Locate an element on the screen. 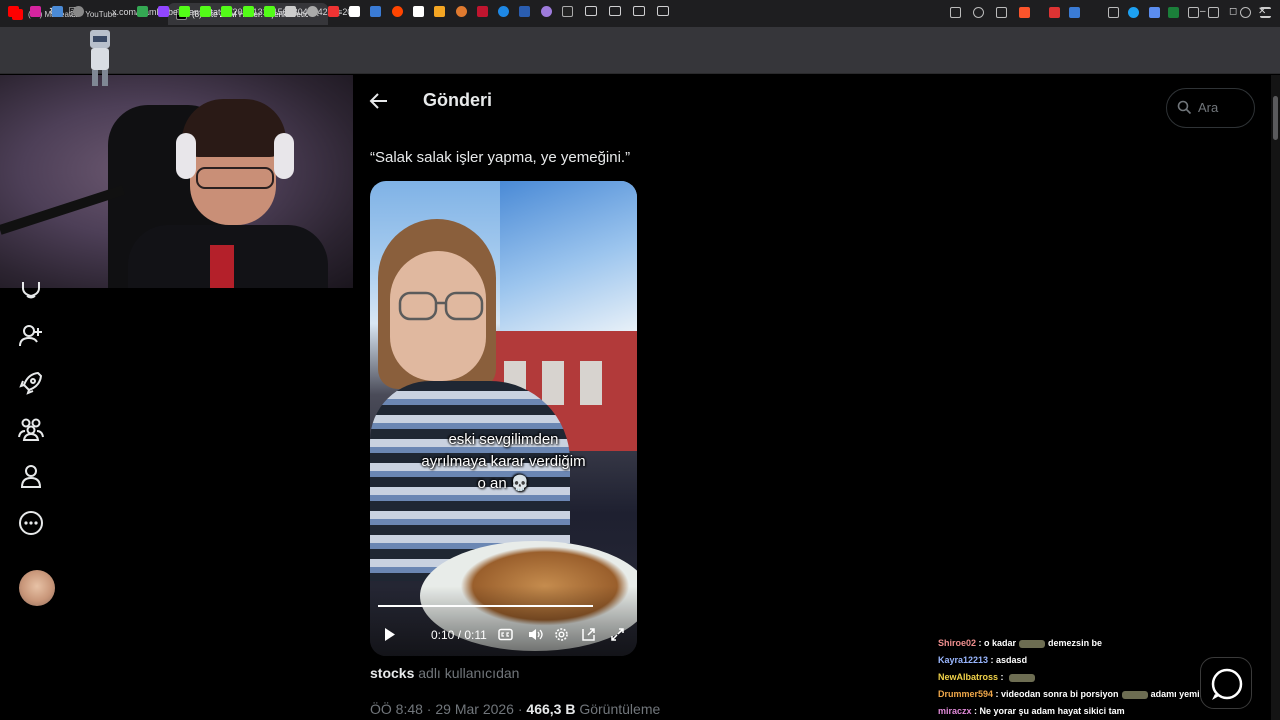  headset-right is located at coordinates (284, 156).